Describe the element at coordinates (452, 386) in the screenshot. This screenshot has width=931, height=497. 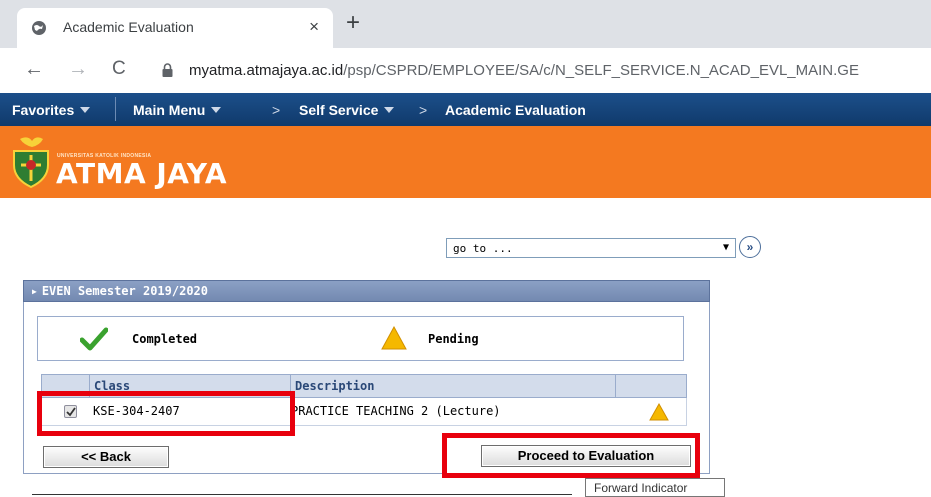
I see `column-header-description: Description` at that location.